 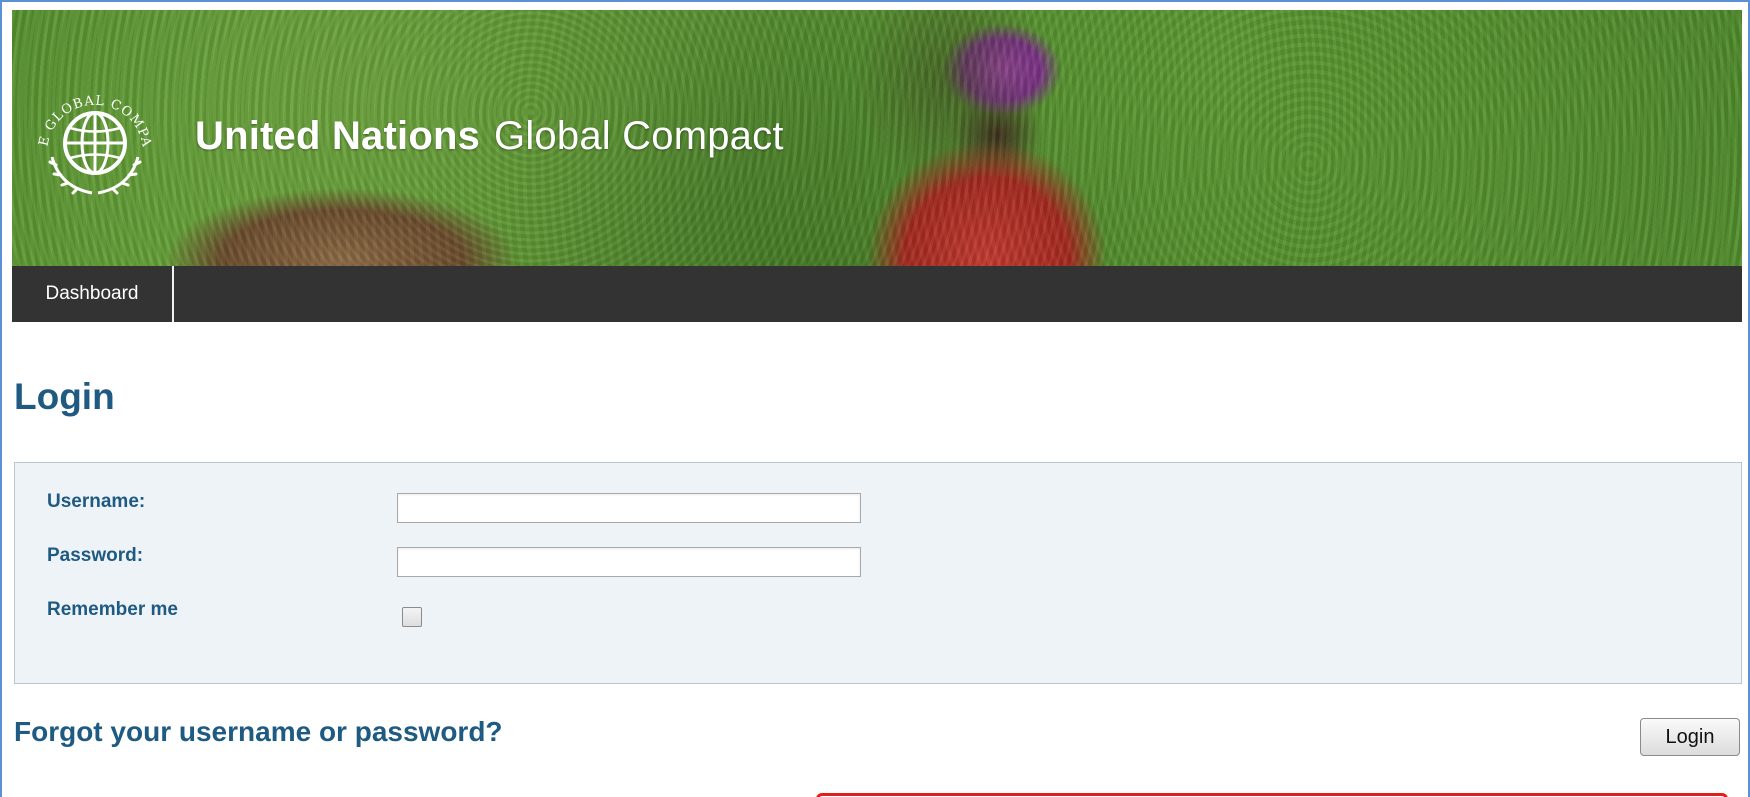 What do you see at coordinates (338, 136) in the screenshot?
I see `brand-bold: United Nations` at bounding box center [338, 136].